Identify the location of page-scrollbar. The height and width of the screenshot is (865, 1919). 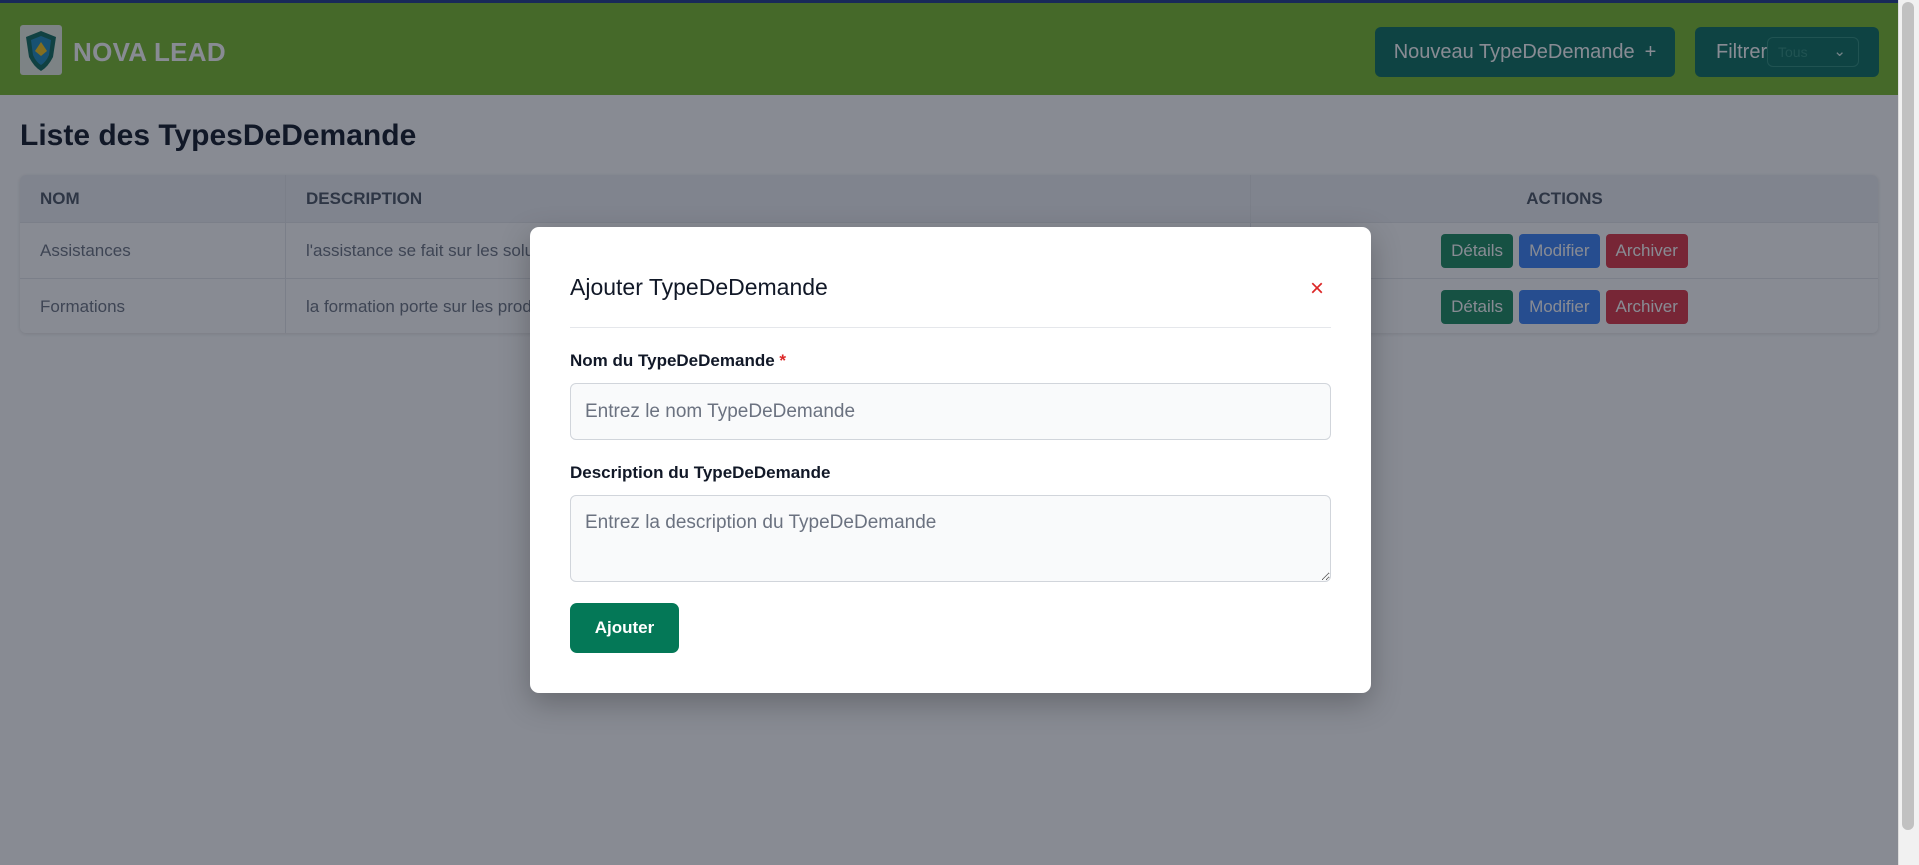
(1908, 432).